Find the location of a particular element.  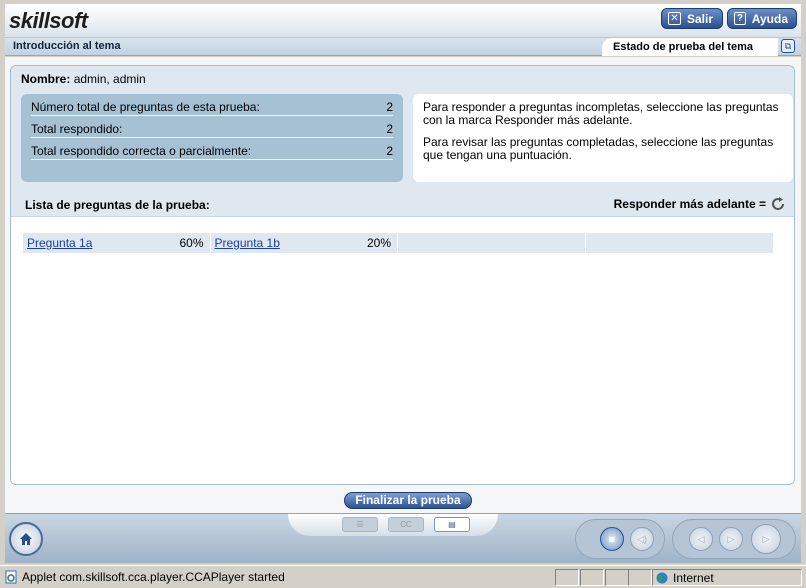

close-icon: ✕ is located at coordinates (674, 18).